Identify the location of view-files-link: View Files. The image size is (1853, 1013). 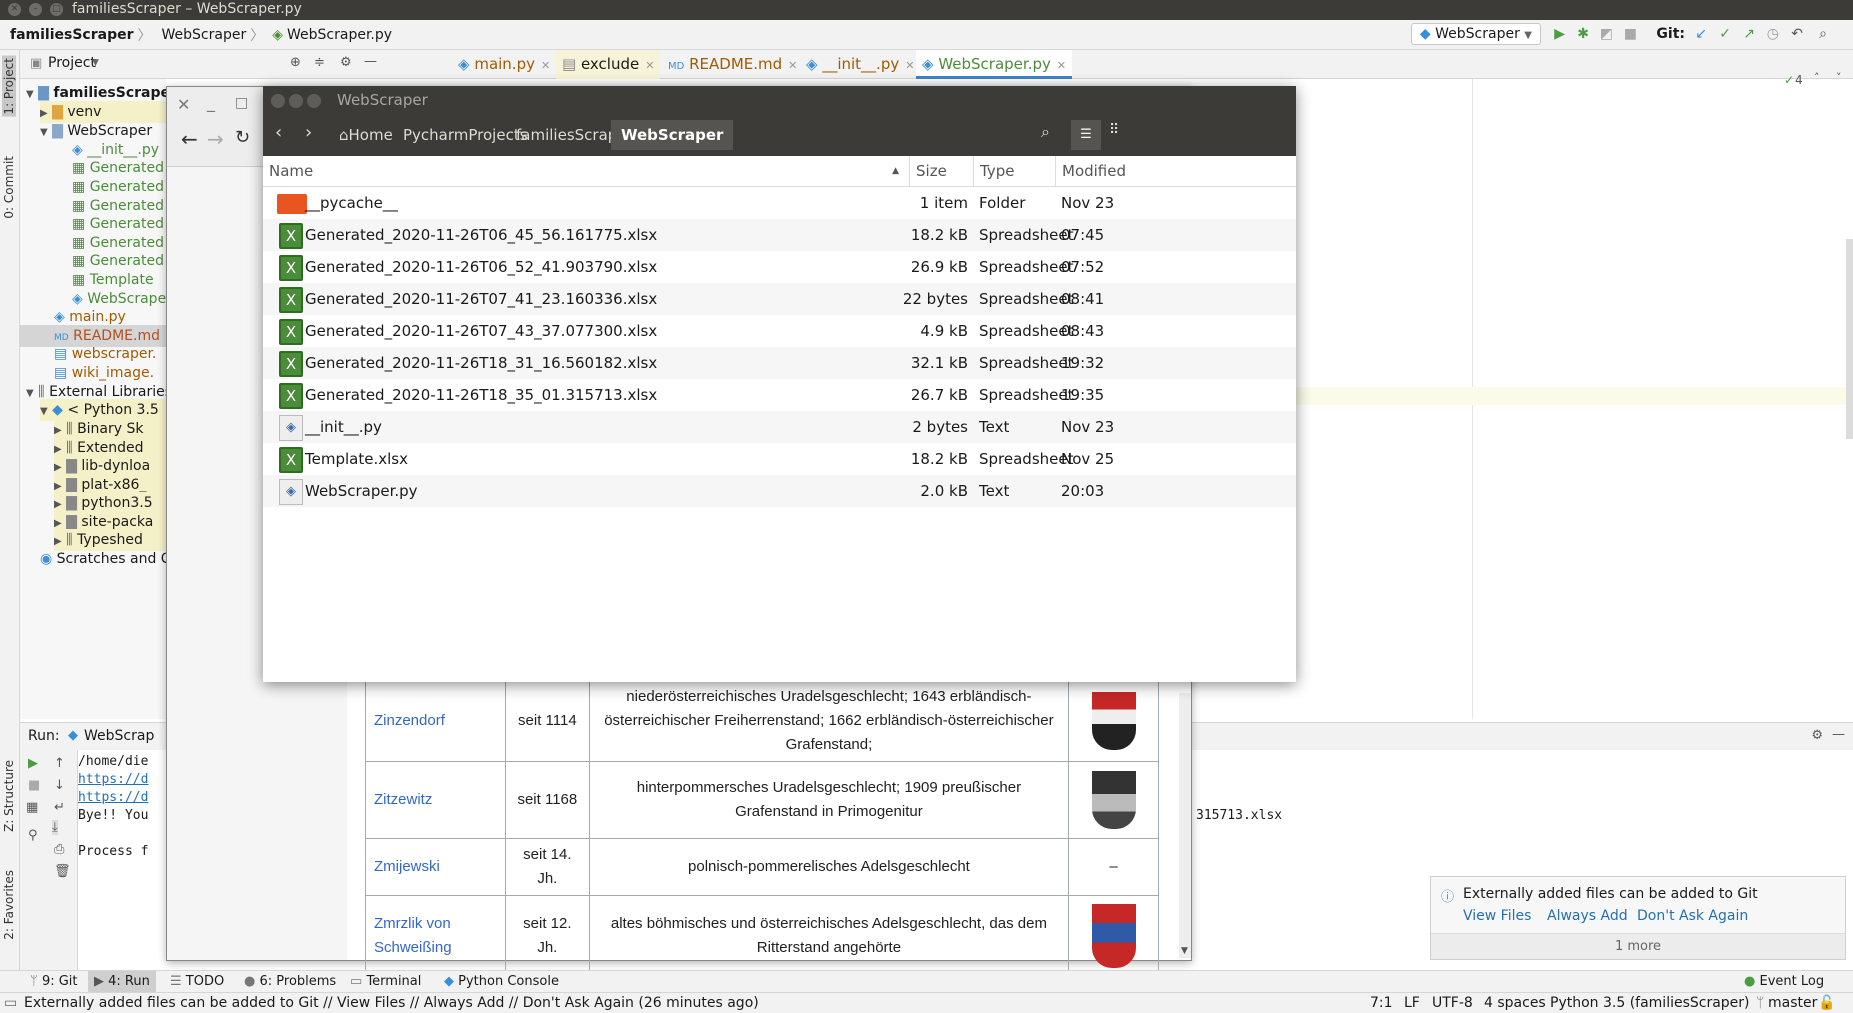
(1497, 916).